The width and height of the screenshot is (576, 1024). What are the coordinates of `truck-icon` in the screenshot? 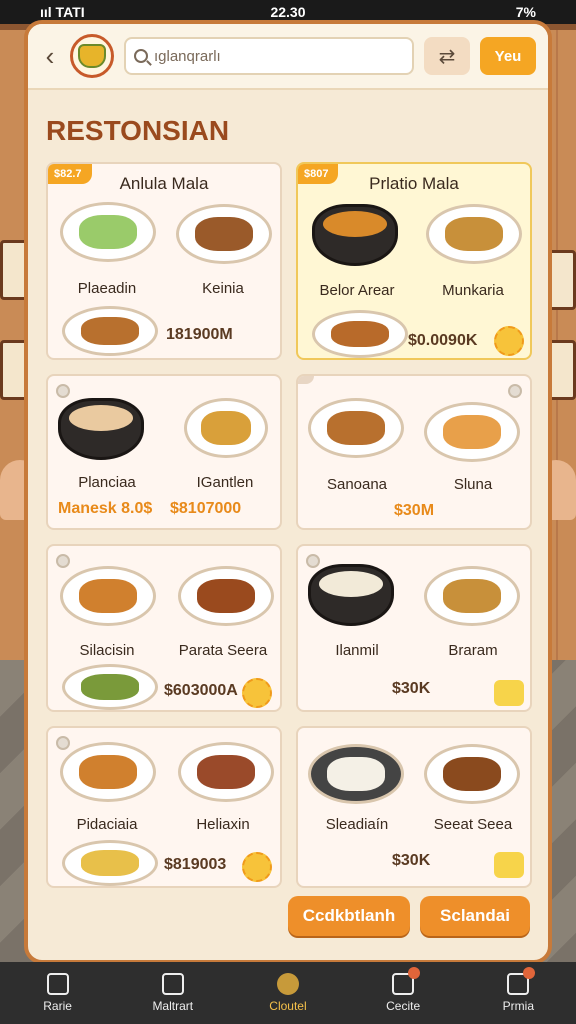 It's located at (406, 981).